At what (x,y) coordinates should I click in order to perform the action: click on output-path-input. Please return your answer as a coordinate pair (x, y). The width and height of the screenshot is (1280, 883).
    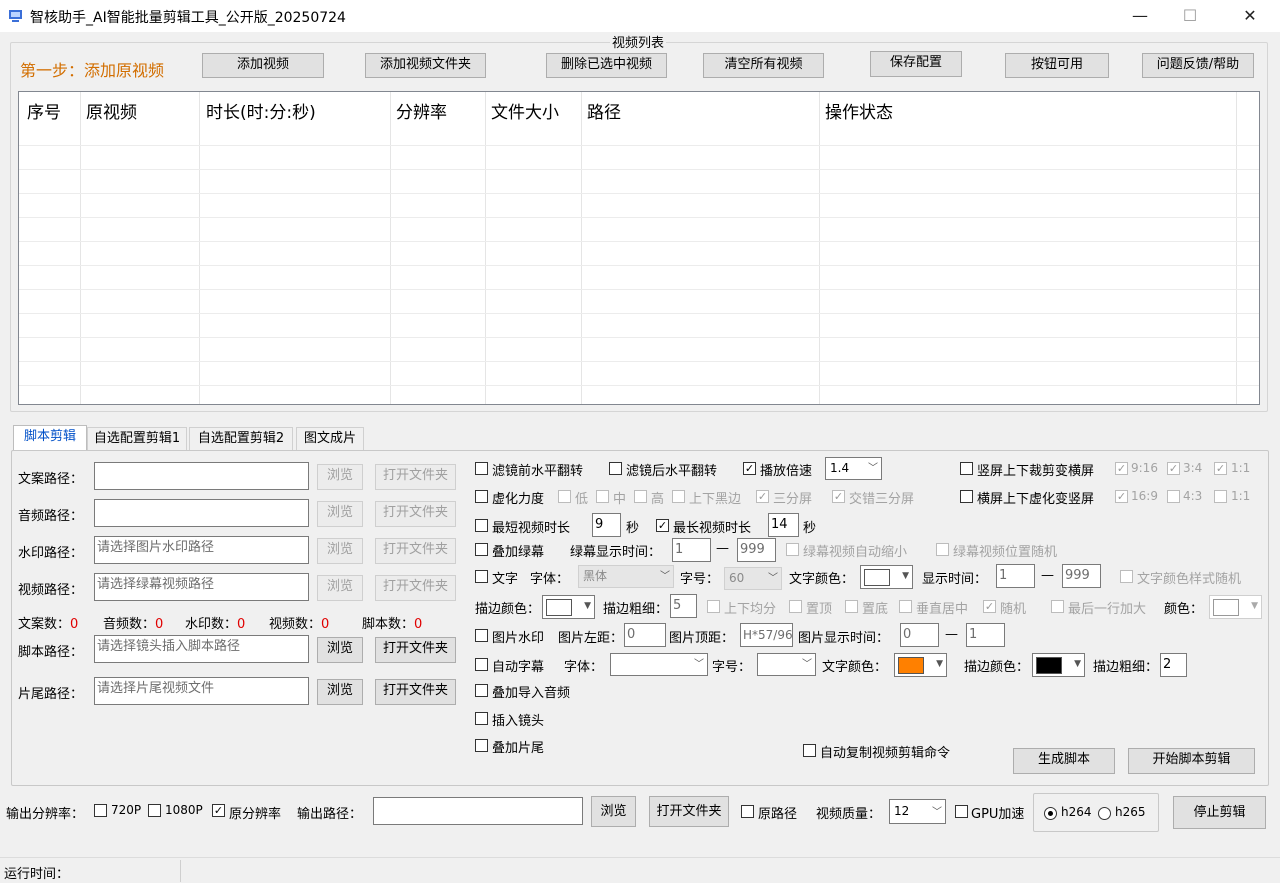
    Looking at the image, I should click on (478, 811).